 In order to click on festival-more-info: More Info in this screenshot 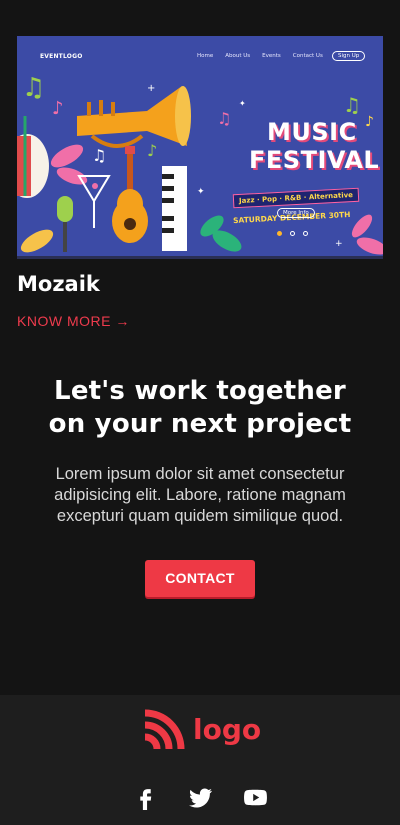, I will do `click(296, 213)`.